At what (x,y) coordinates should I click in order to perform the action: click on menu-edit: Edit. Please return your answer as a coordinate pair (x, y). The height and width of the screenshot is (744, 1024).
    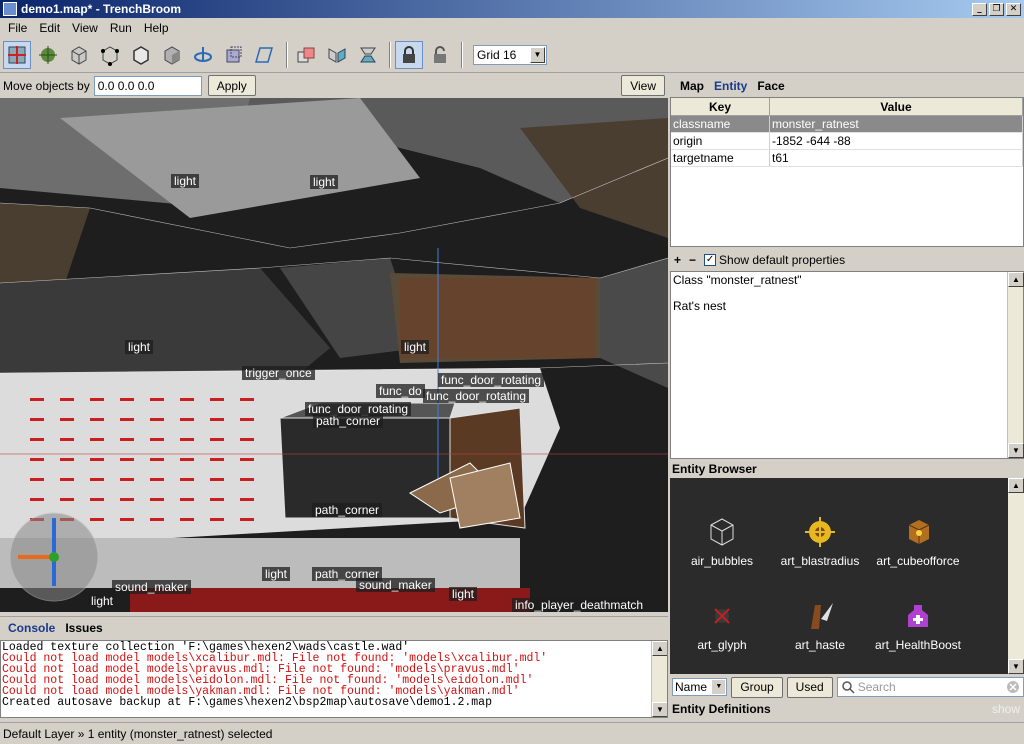
    Looking at the image, I should click on (49, 28).